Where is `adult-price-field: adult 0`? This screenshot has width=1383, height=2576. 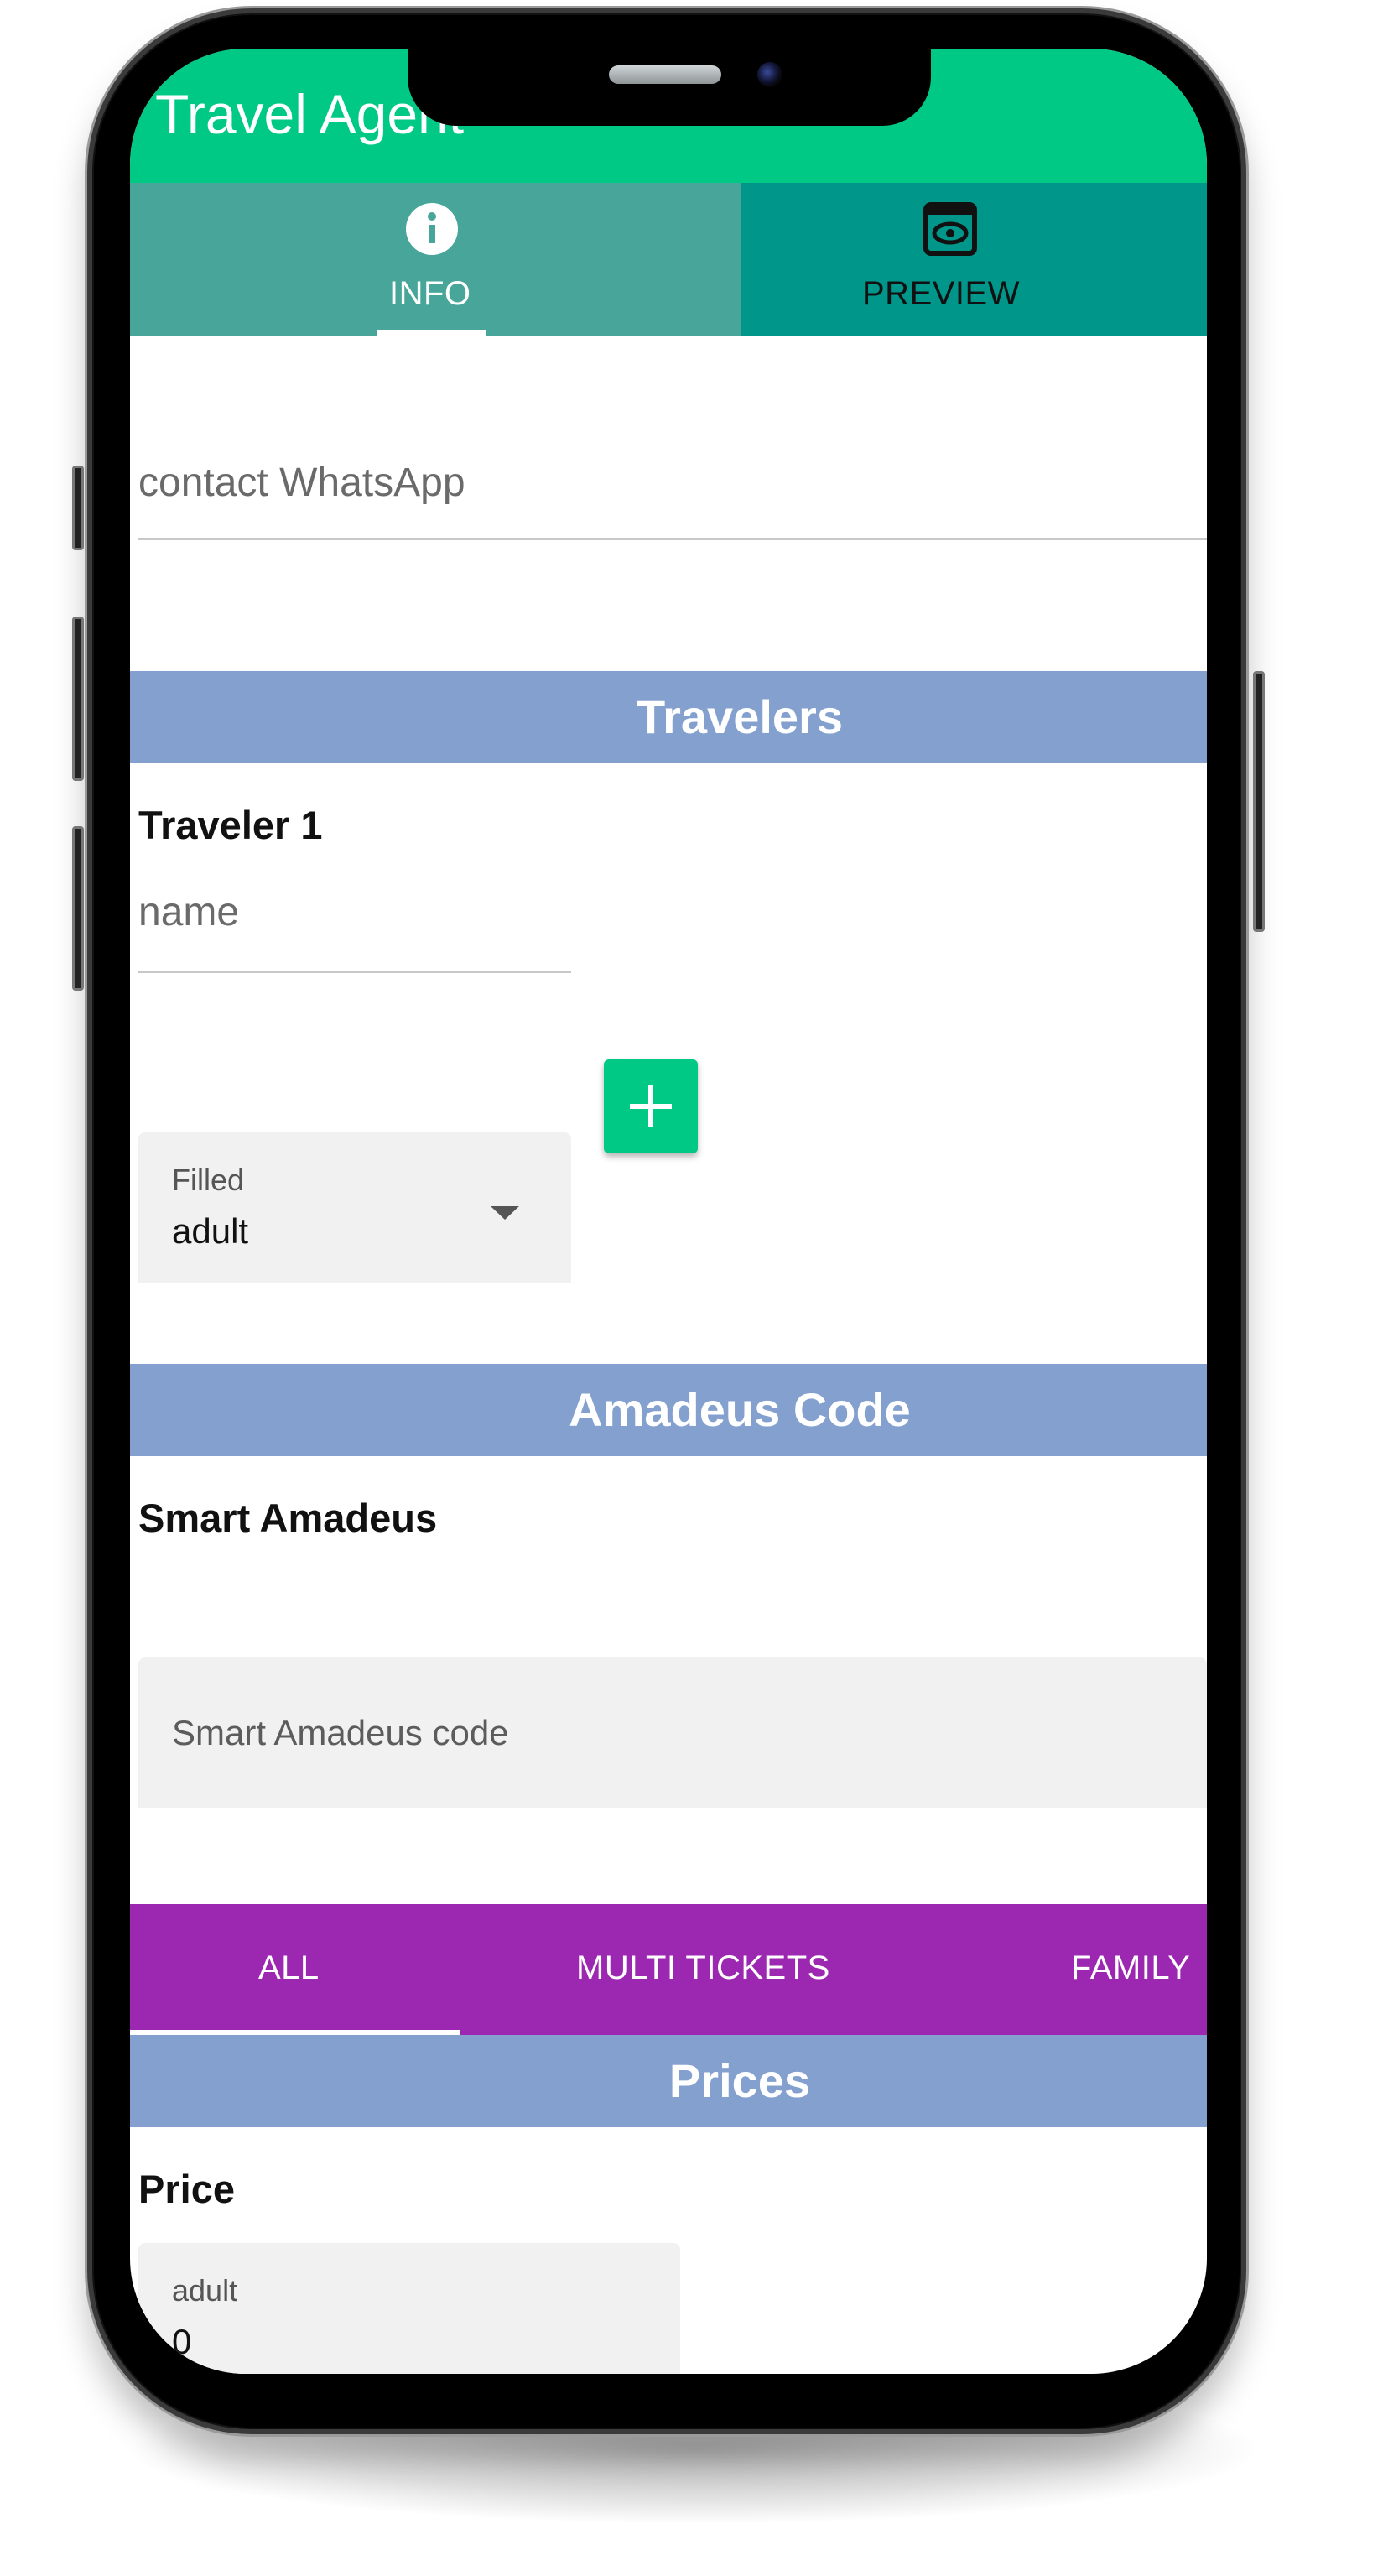 adult-price-field: adult 0 is located at coordinates (409, 2308).